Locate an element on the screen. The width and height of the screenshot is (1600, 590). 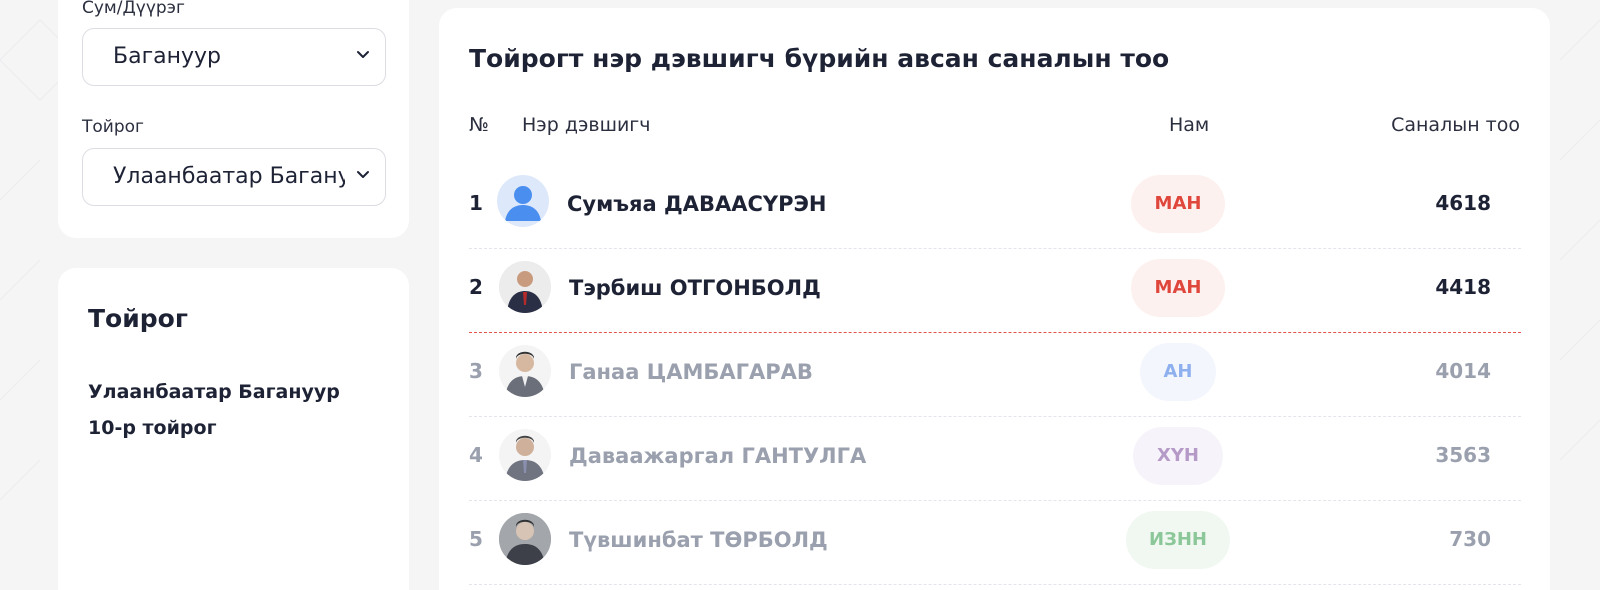
default-user-icon is located at coordinates (523, 201).